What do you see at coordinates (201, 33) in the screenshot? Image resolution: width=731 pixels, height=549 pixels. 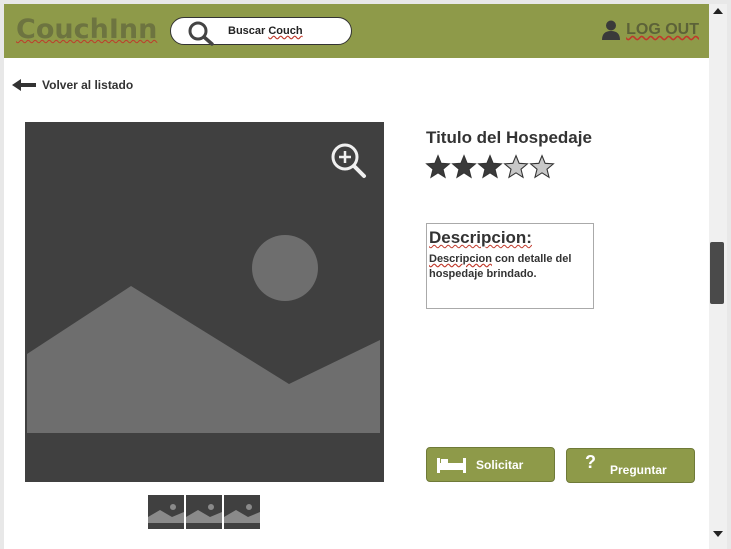 I see `search-icon` at bounding box center [201, 33].